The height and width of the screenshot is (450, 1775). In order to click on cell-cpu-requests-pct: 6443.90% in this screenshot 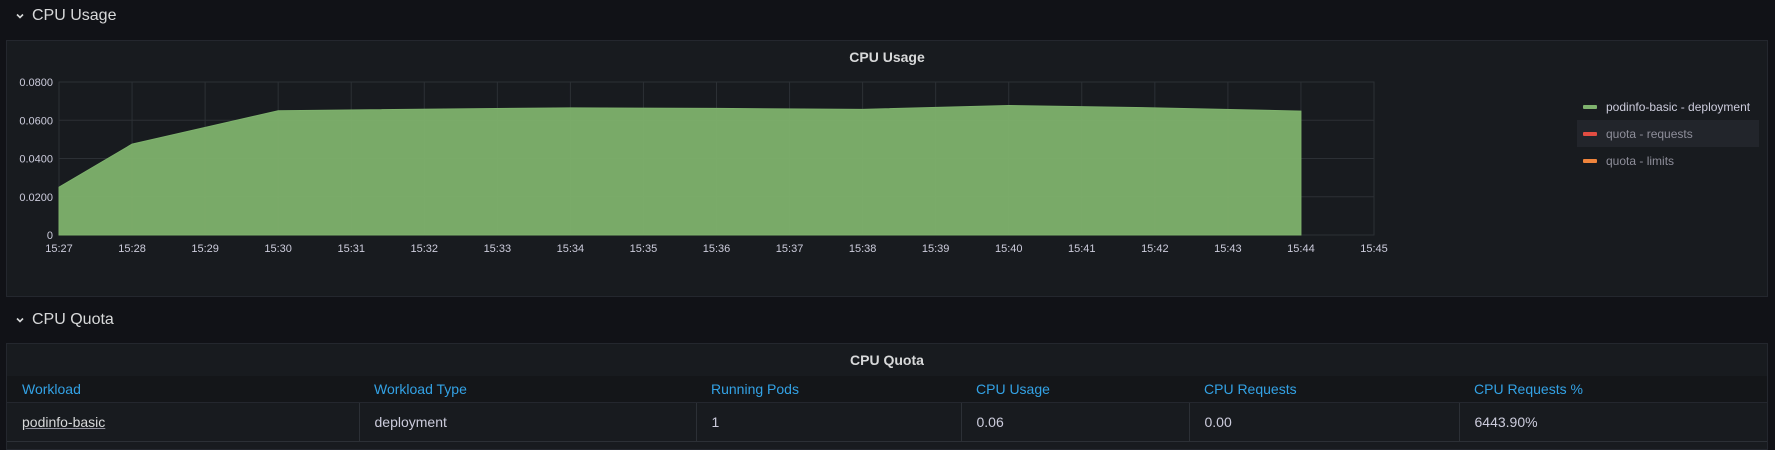, I will do `click(1613, 422)`.